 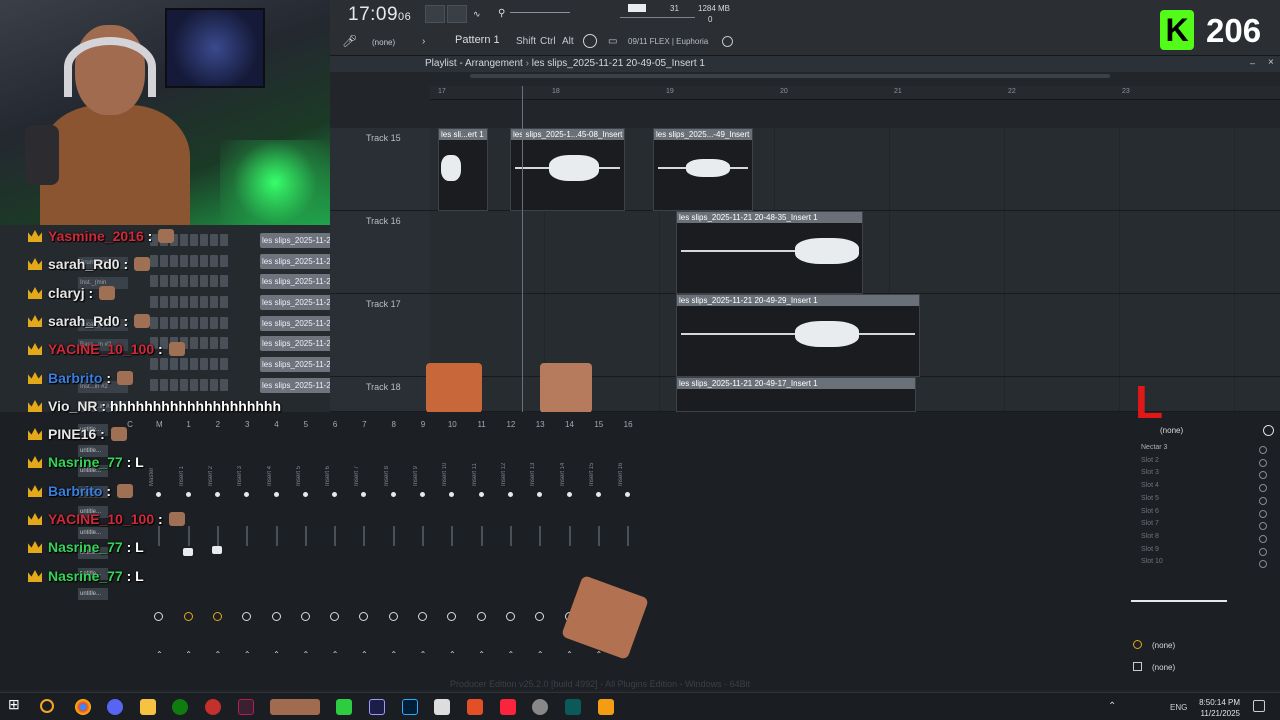 What do you see at coordinates (703, 169) in the screenshot?
I see `audio-clip: les slips_2025...-49_Insert 1` at bounding box center [703, 169].